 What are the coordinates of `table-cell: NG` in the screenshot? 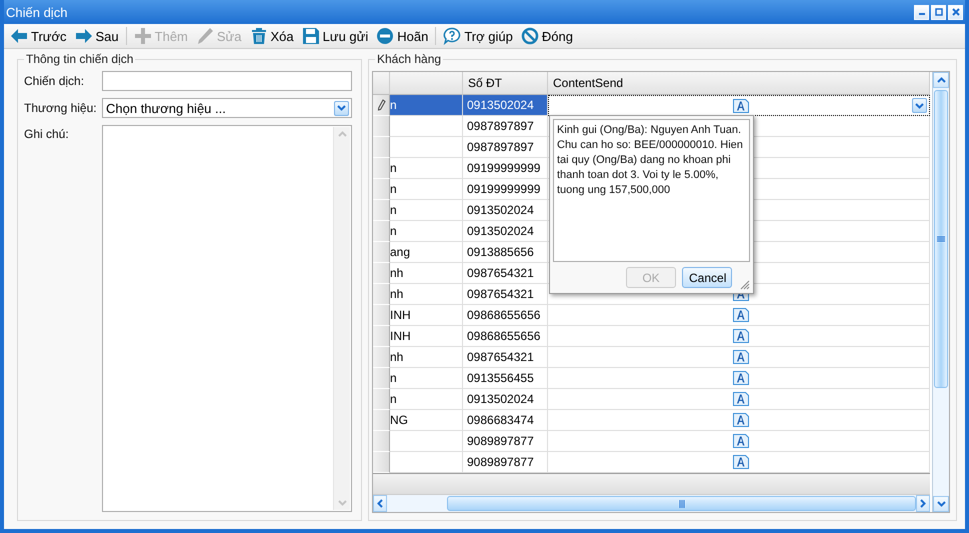 It's located at (426, 420).